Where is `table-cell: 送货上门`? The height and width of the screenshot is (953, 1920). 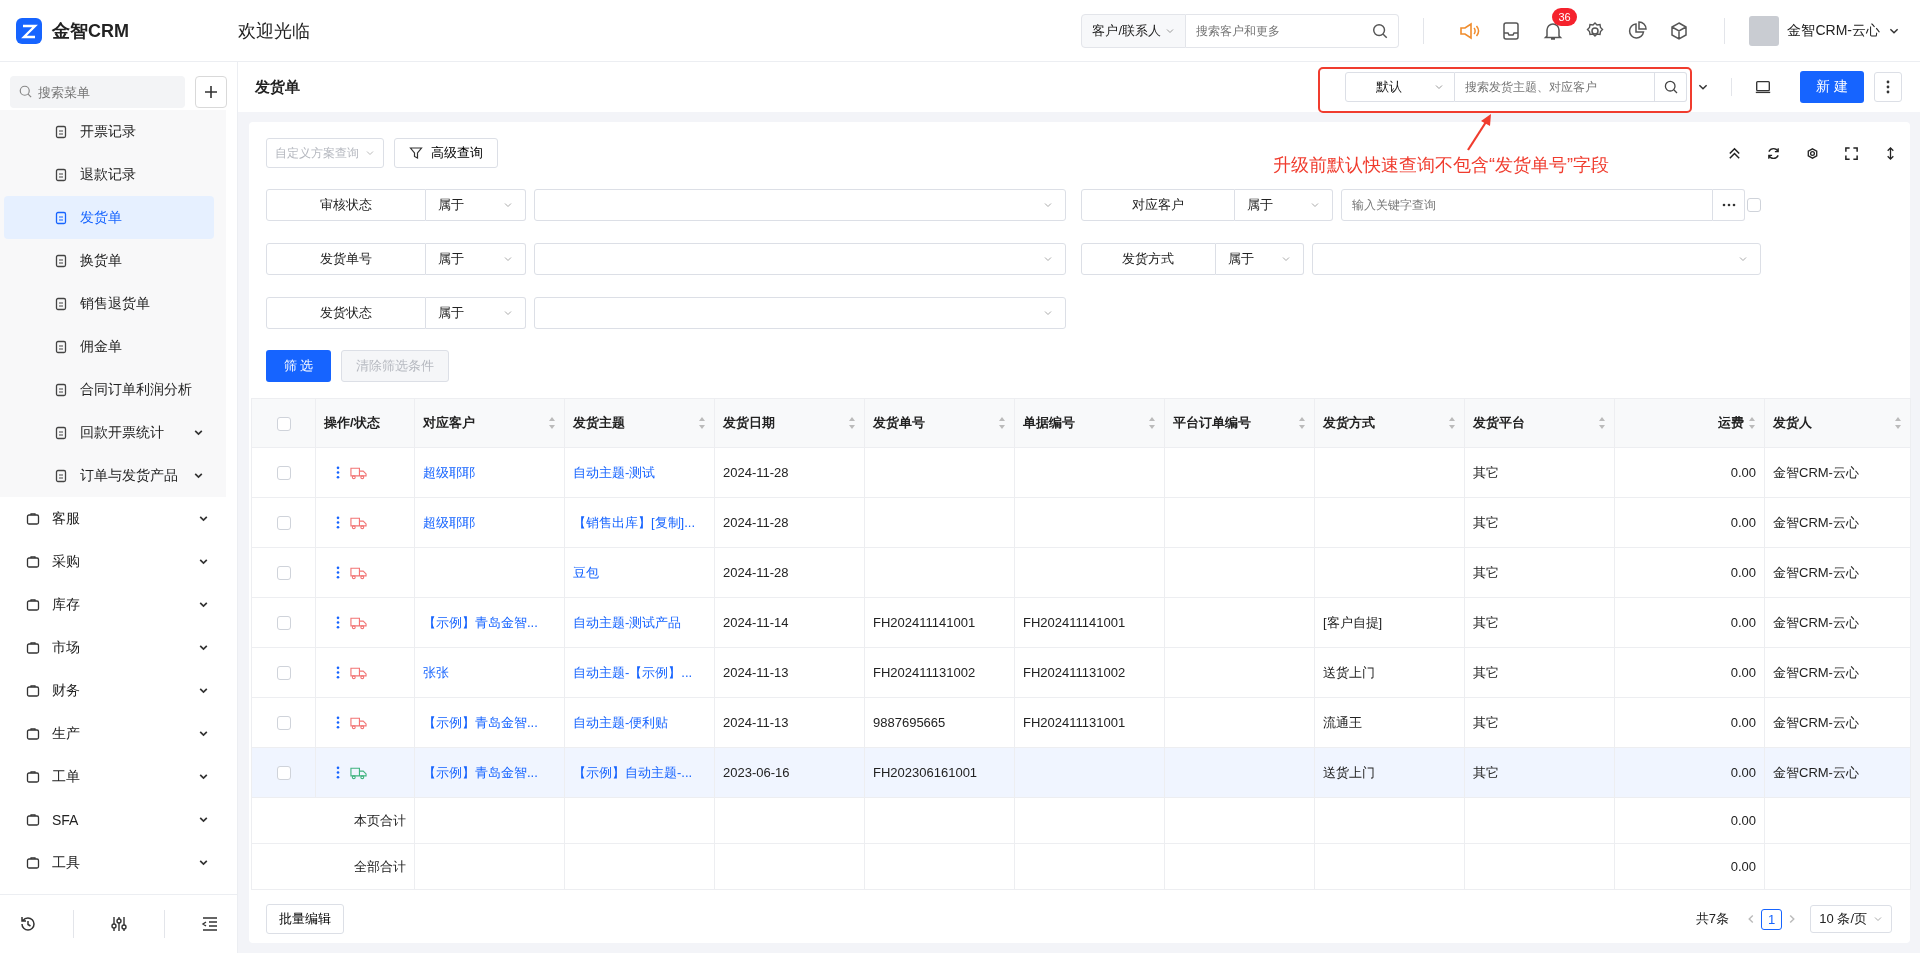 table-cell: 送货上门 is located at coordinates (1389, 672).